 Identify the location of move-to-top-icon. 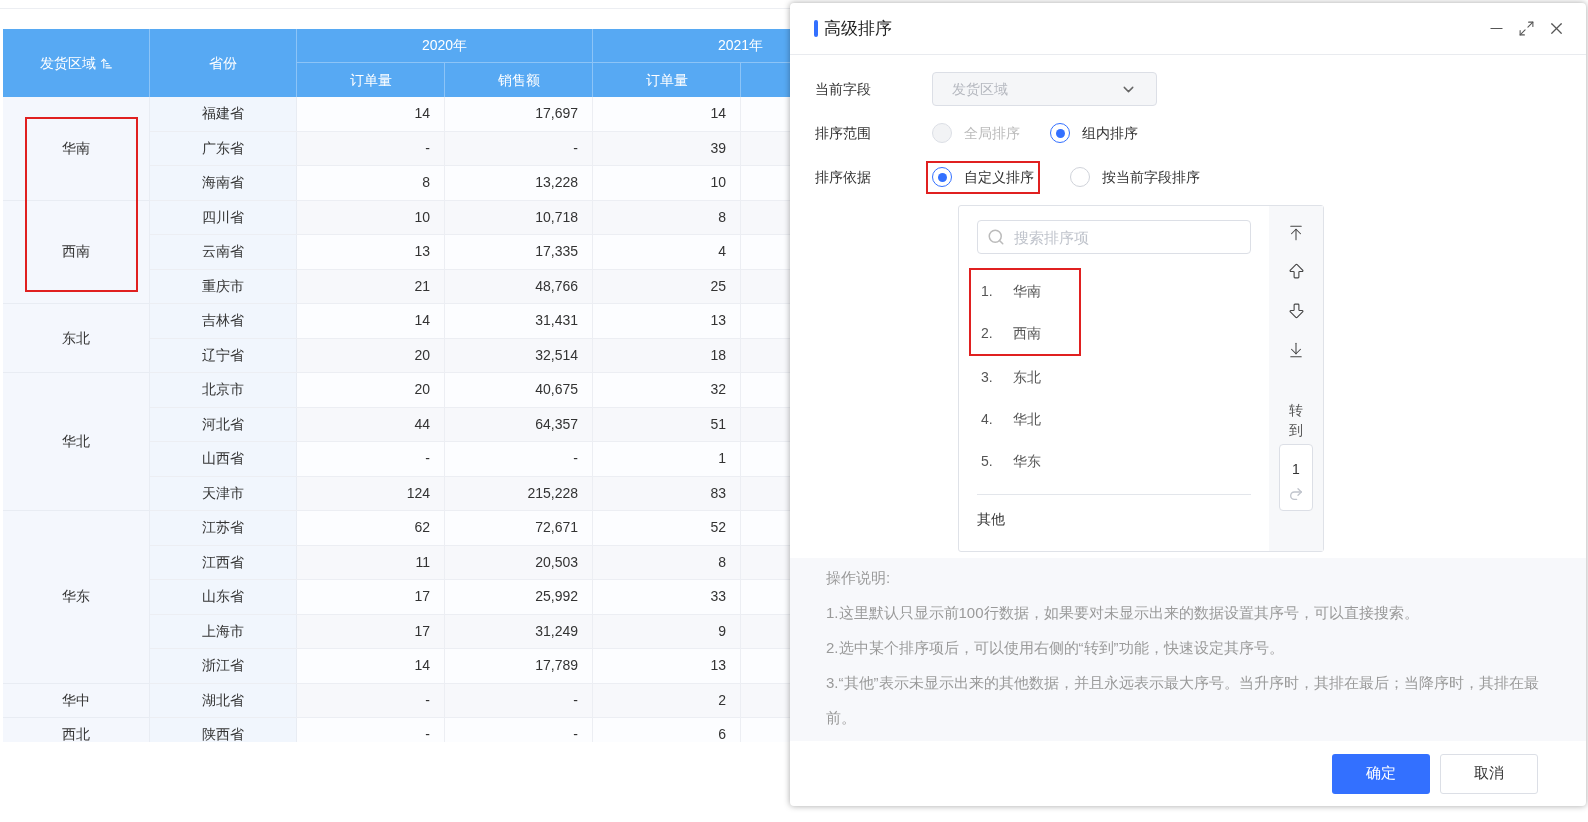
(1296, 233).